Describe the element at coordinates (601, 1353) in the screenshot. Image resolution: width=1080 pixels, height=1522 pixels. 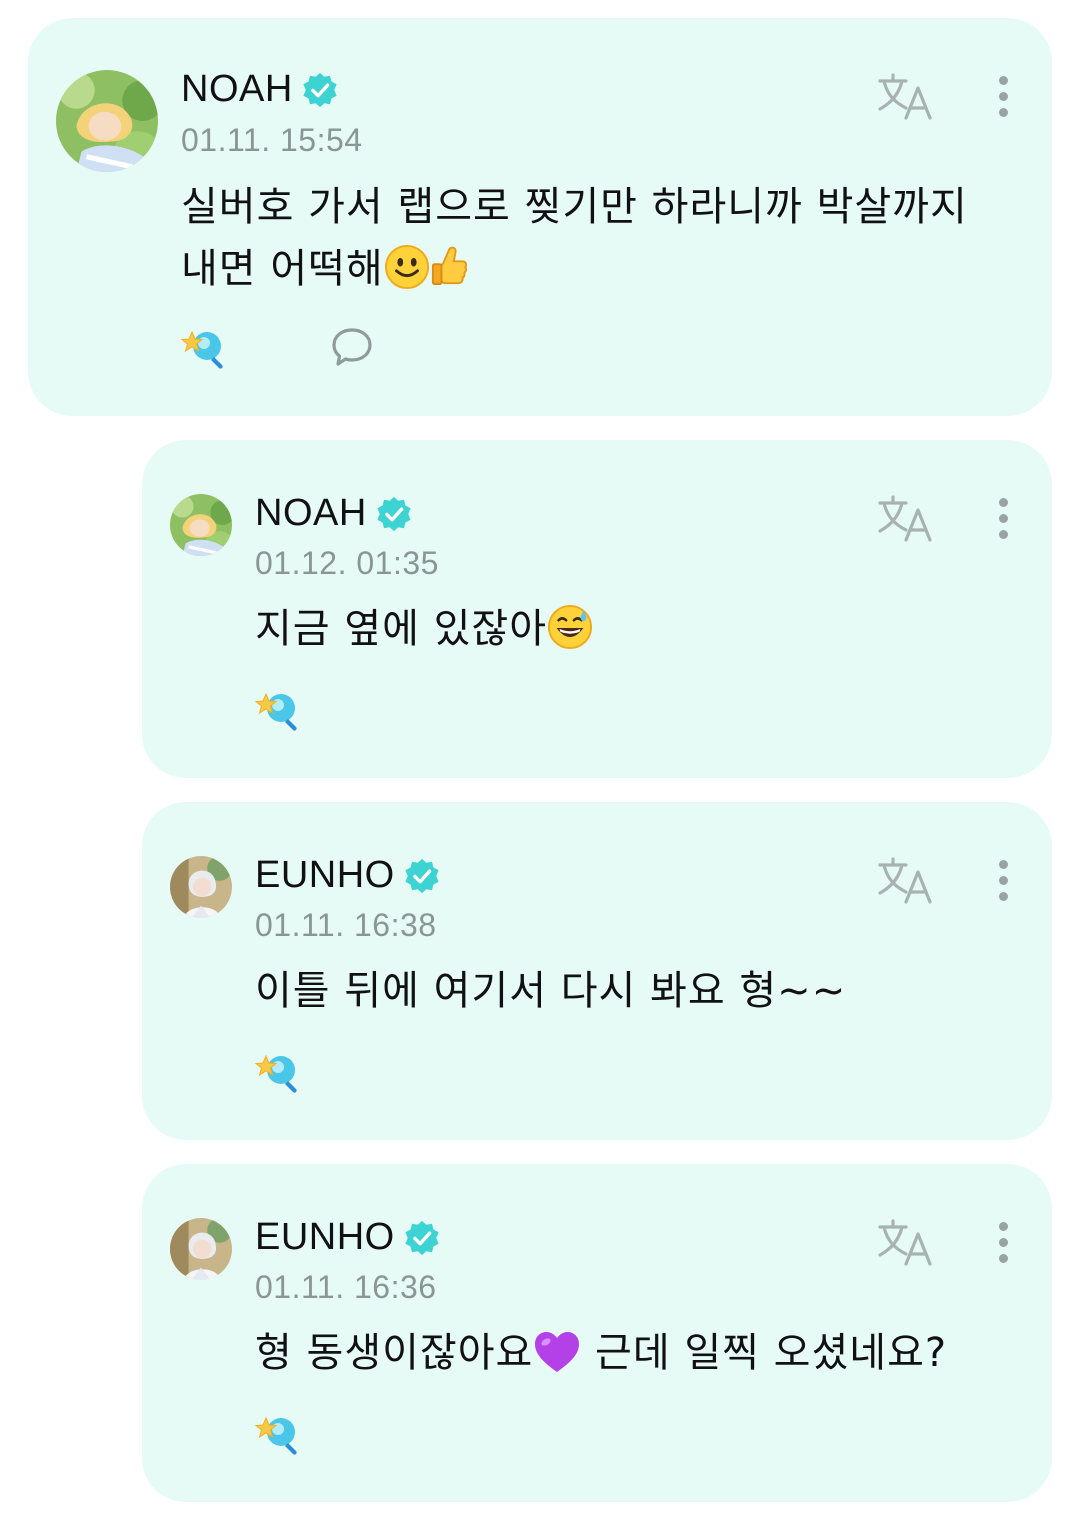
I see `message-text: 형 동생이잖아요 근데 일찍 오셨네요?` at that location.